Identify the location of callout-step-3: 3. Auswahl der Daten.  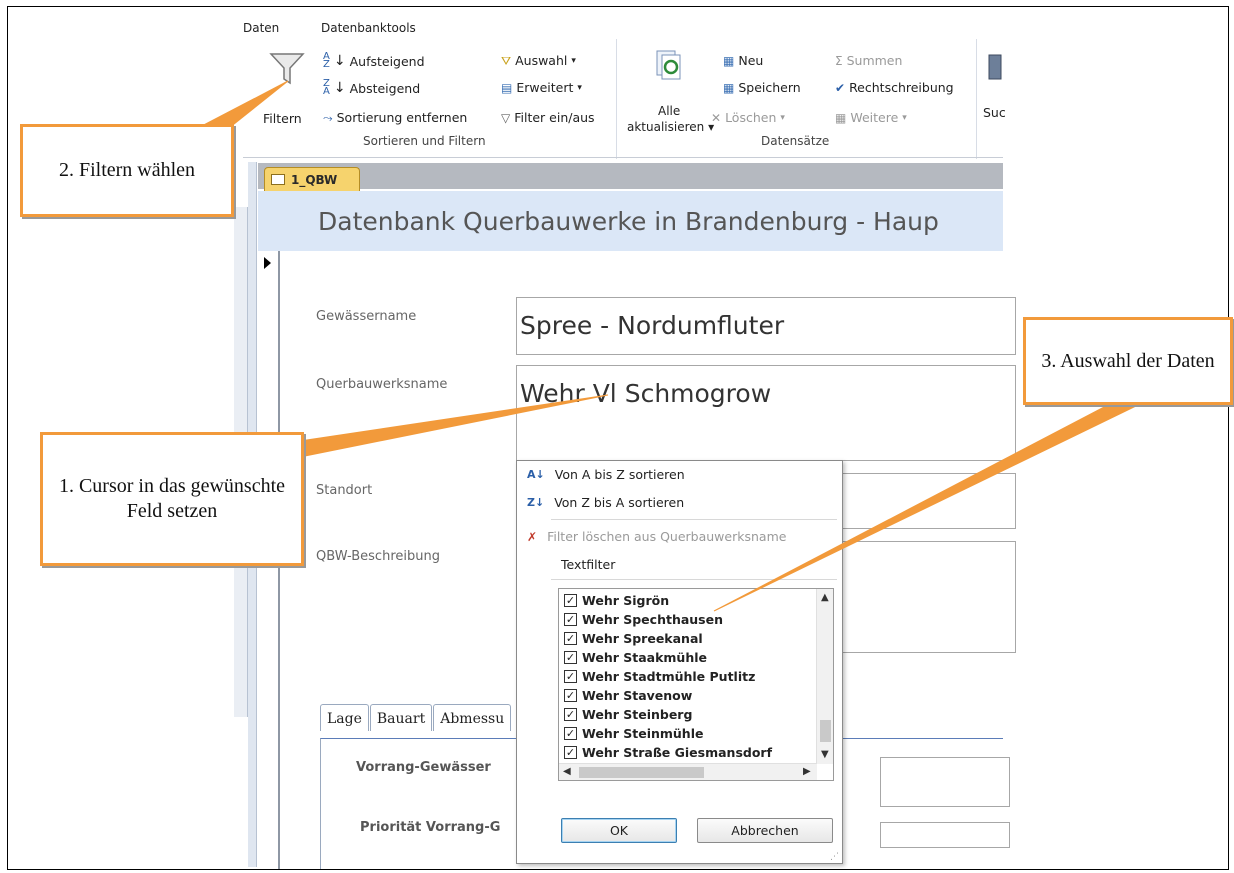
(1128, 361).